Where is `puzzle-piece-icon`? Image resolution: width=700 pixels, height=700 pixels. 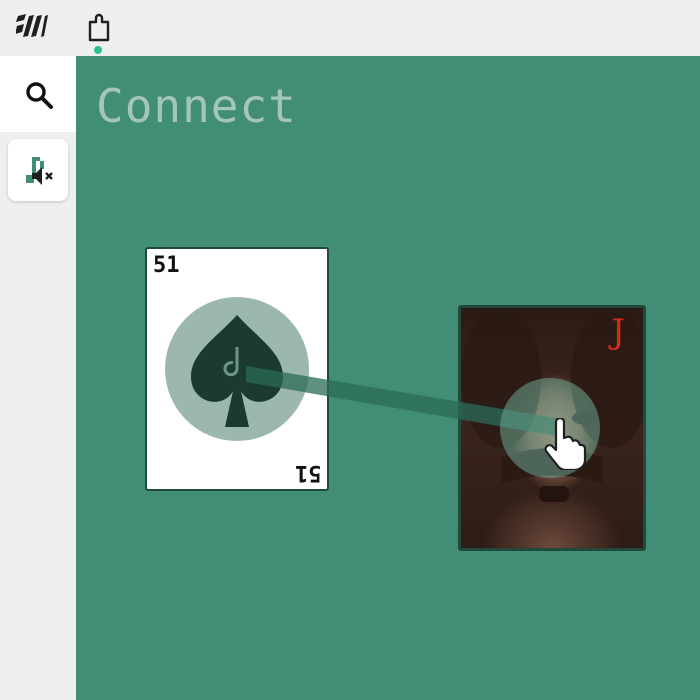
puzzle-piece-icon is located at coordinates (100, 28).